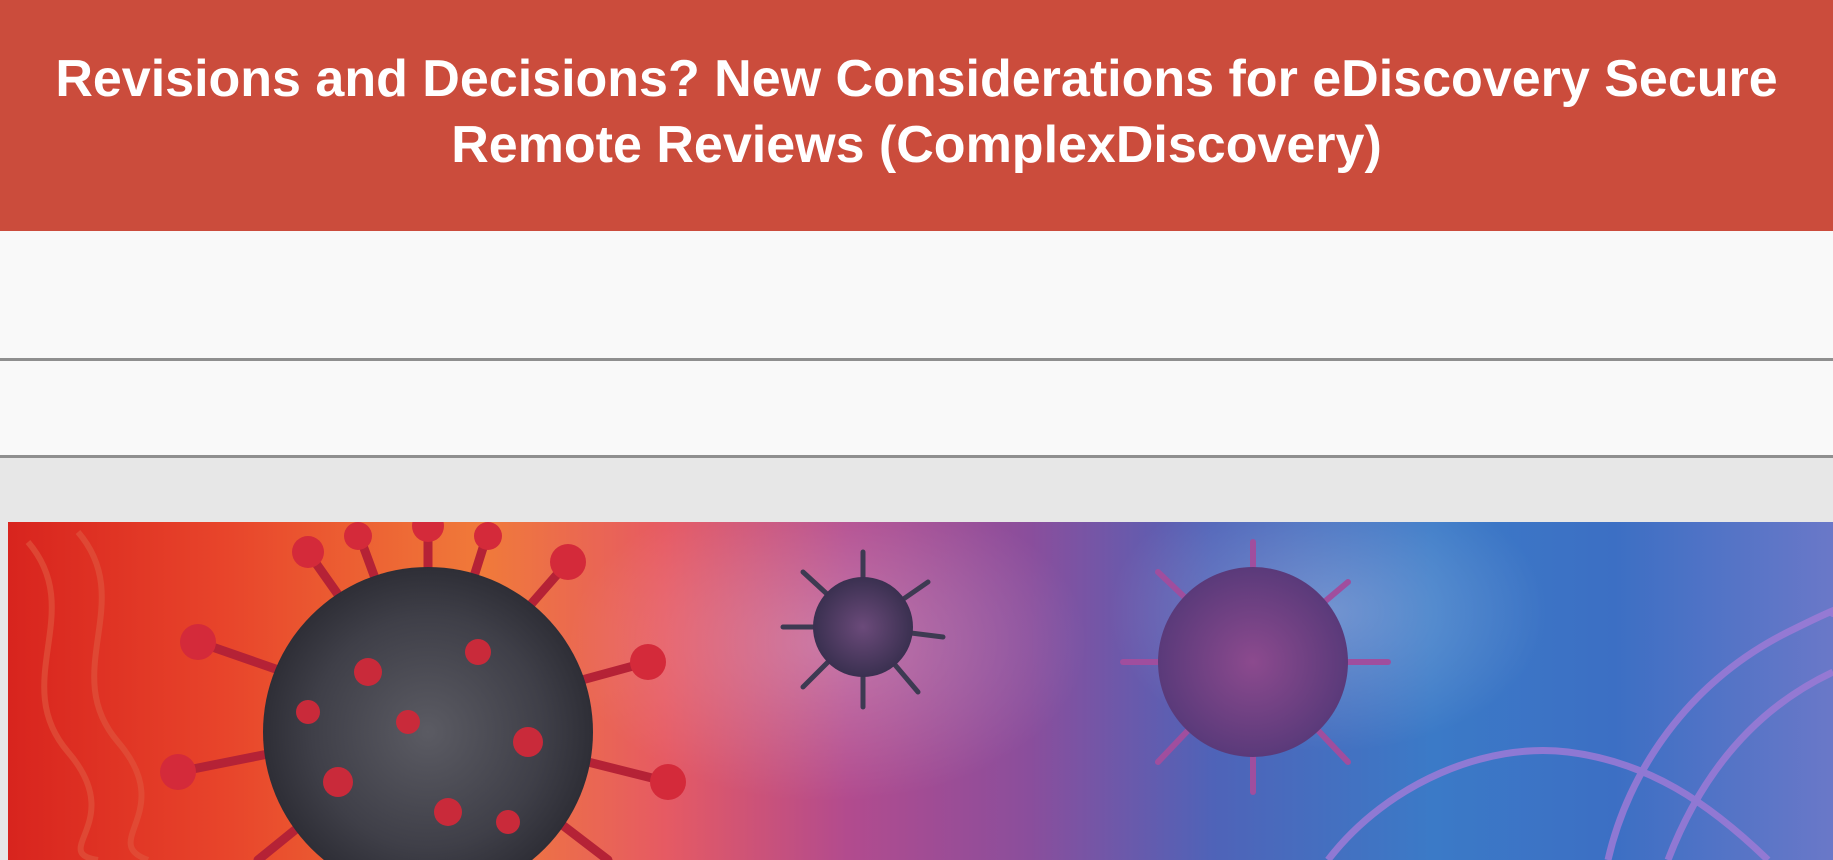 The height and width of the screenshot is (860, 1833). What do you see at coordinates (916, 145) in the screenshot?
I see `article-title-line-2: Remote Reviews (ComplexDiscovery)` at bounding box center [916, 145].